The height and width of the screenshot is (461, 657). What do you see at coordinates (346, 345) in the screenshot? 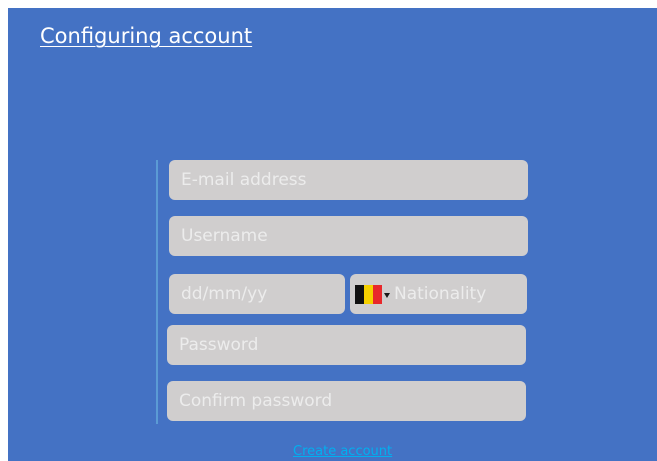
I see `password-field: Password` at bounding box center [346, 345].